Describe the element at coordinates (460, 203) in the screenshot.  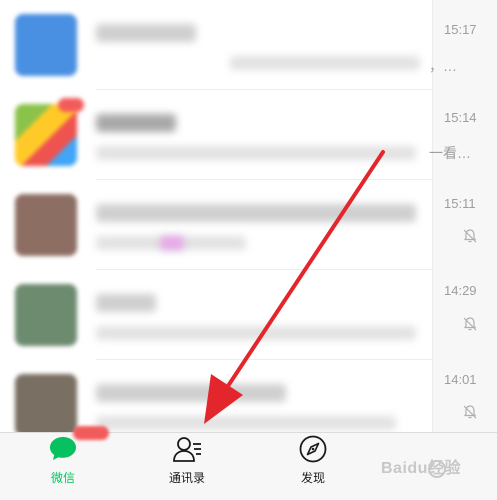
I see `chat-time: 15:11` at that location.